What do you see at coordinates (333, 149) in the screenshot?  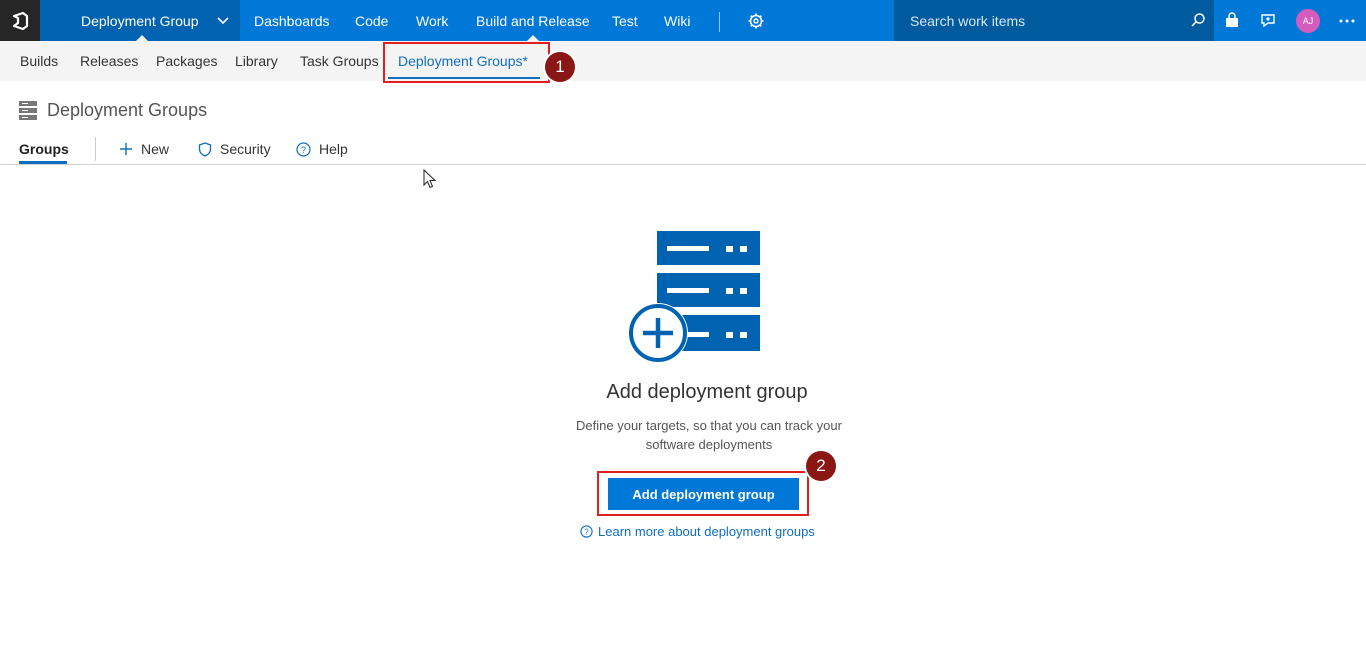 I see `help-button-label: Help` at bounding box center [333, 149].